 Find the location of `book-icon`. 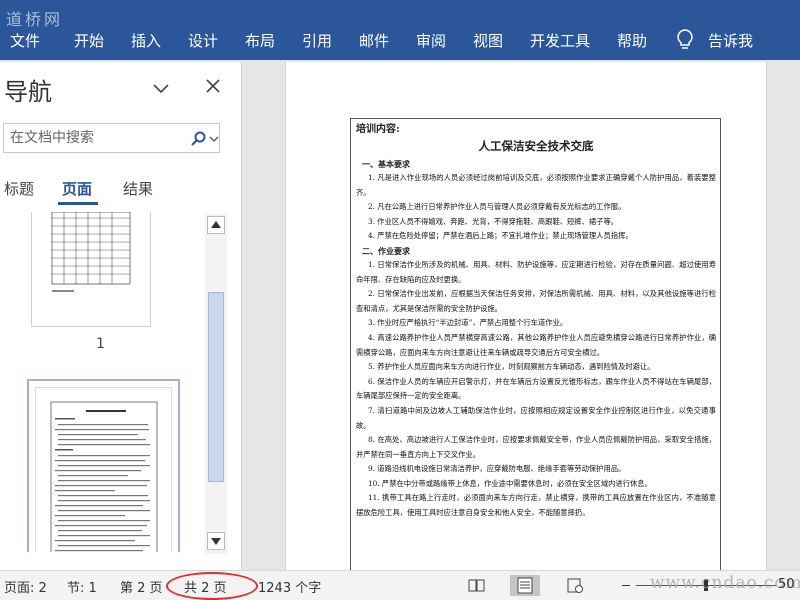

book-icon is located at coordinates (476, 585).